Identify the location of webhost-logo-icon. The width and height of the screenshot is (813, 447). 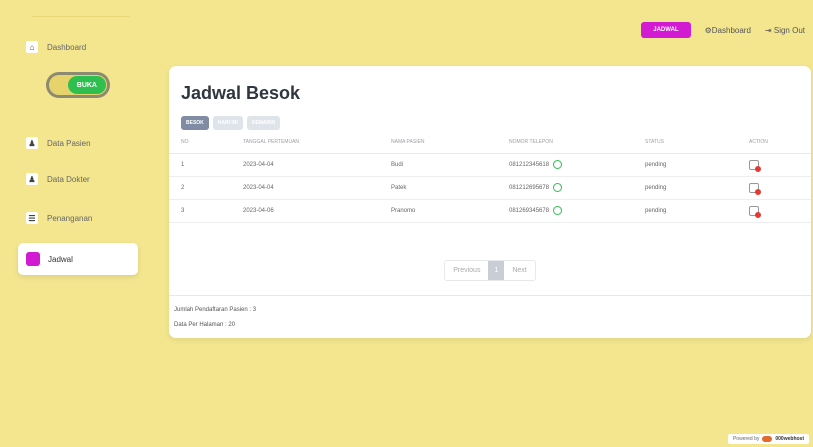
(767, 439).